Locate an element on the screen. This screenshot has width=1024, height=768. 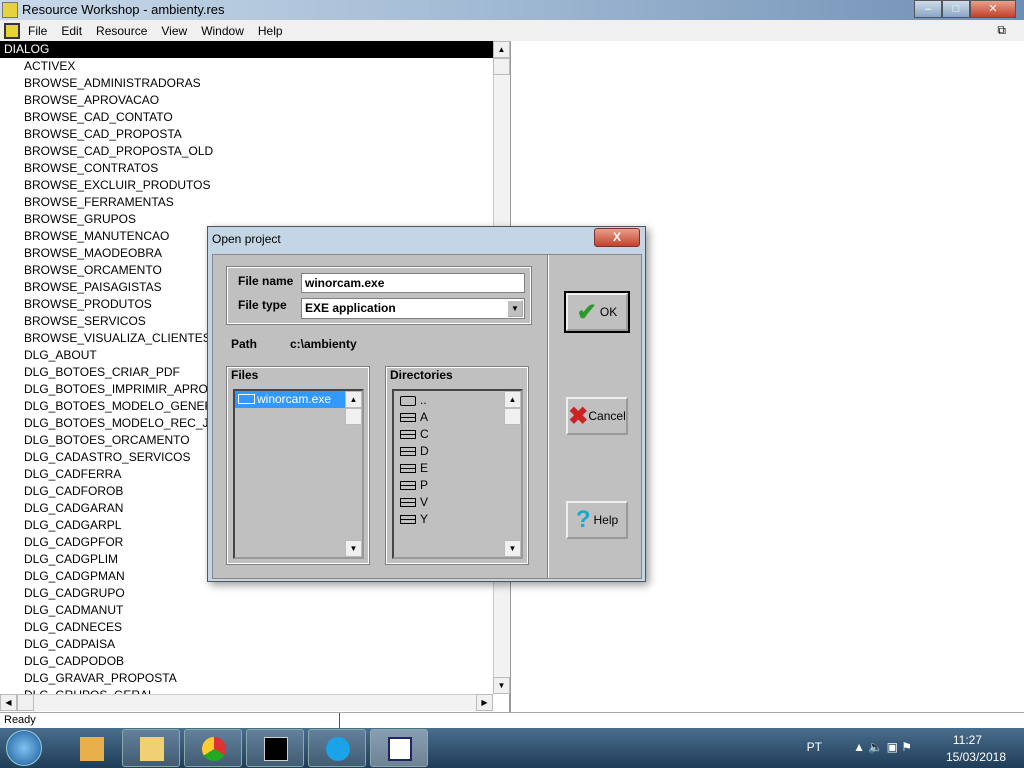
directory-item: C is located at coordinates (457, 434).